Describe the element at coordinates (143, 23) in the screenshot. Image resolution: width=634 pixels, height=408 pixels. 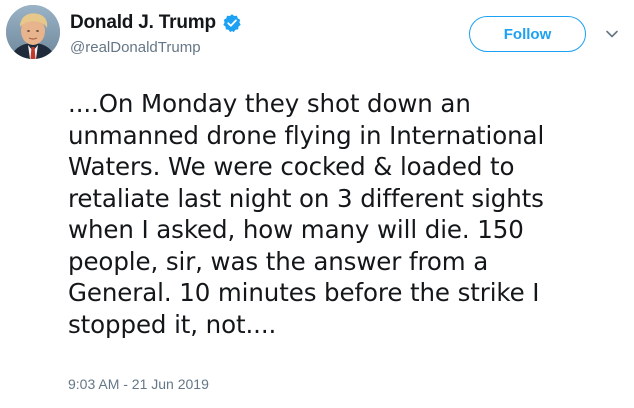
I see `display-name: Donald J. Trump` at that location.